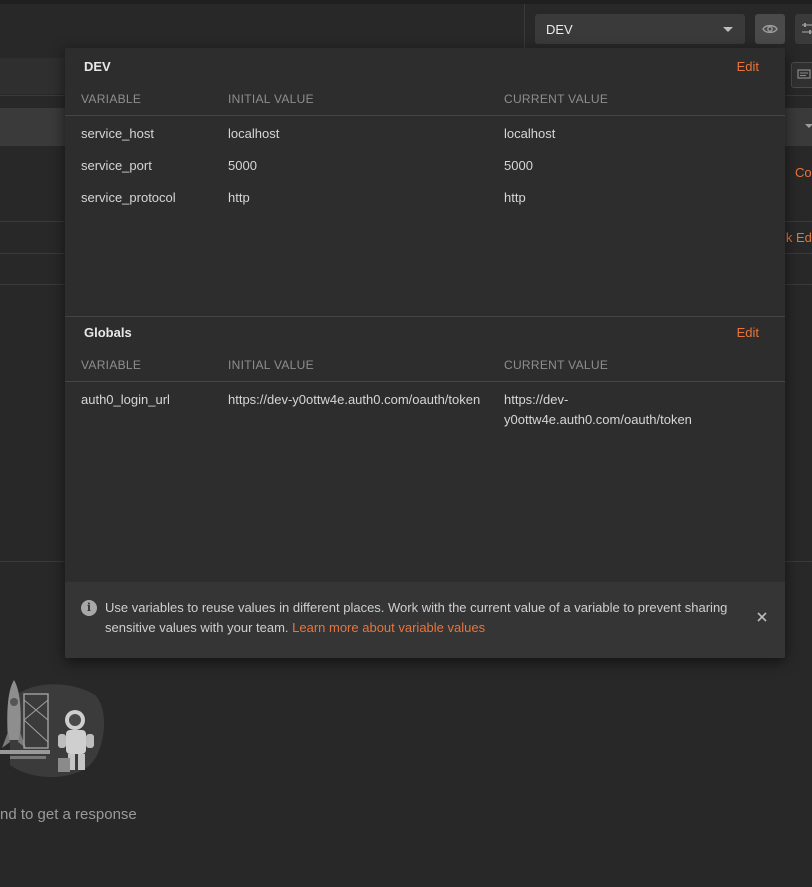  I want to click on initial-value: localhost, so click(254, 133).